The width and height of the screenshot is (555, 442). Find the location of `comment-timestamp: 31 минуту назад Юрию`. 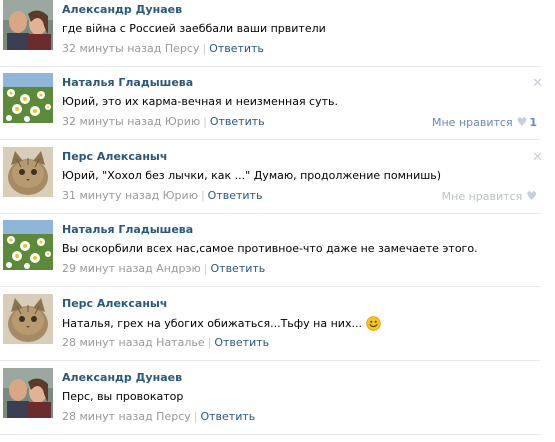

comment-timestamp: 31 минуту назад Юрию is located at coordinates (130, 195).